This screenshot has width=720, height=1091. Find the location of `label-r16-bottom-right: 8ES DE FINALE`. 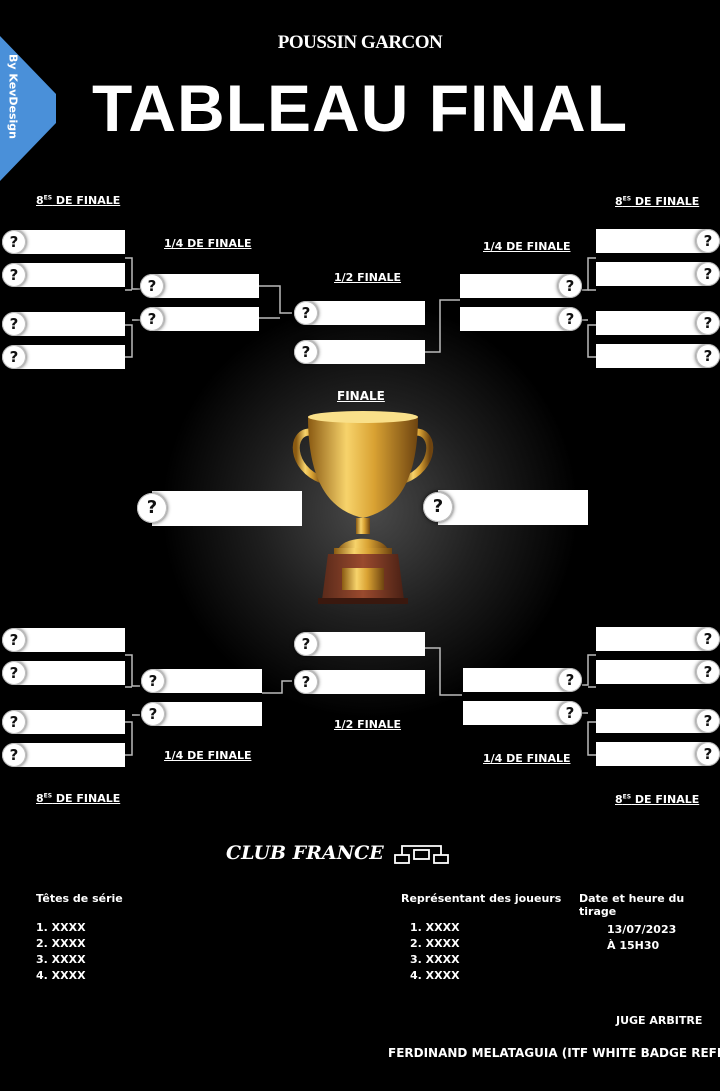

label-r16-bottom-right: 8ES DE FINALE is located at coordinates (657, 799).